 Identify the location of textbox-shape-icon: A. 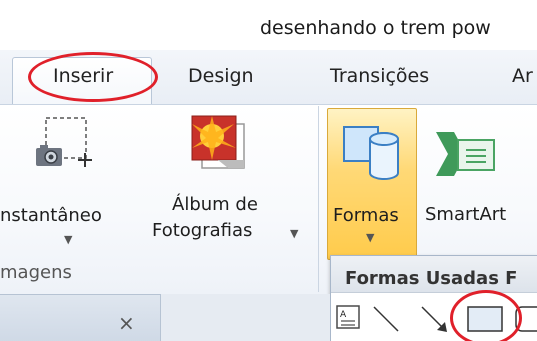
(349, 318).